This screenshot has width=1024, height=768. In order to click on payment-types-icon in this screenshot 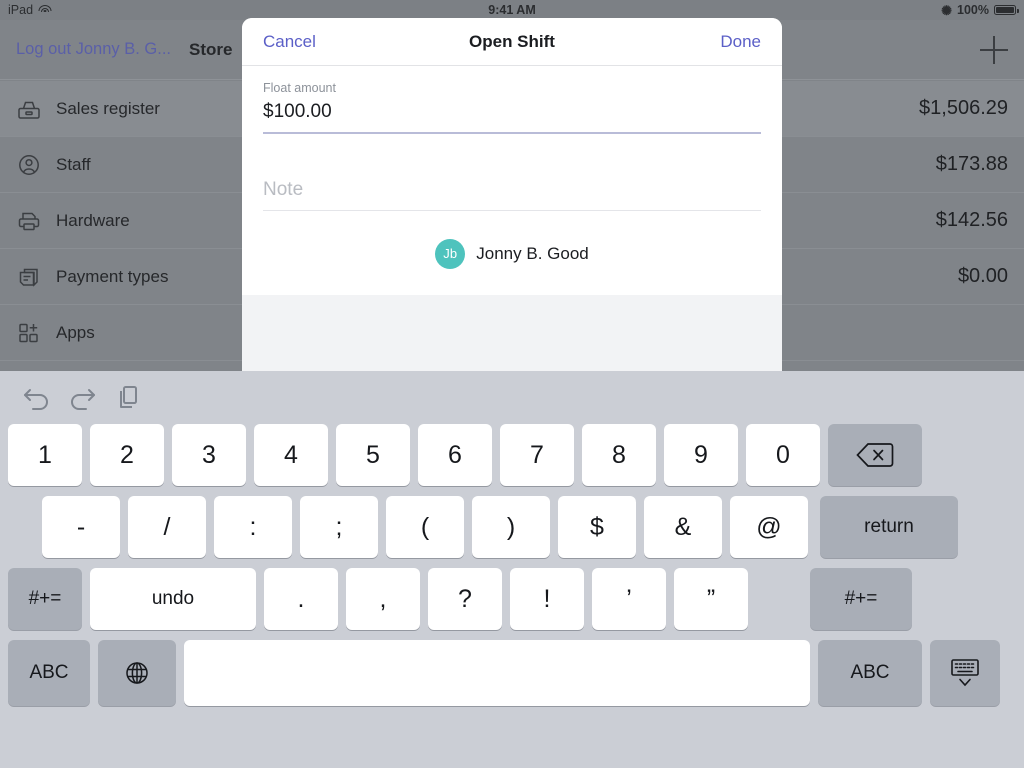, I will do `click(29, 277)`.